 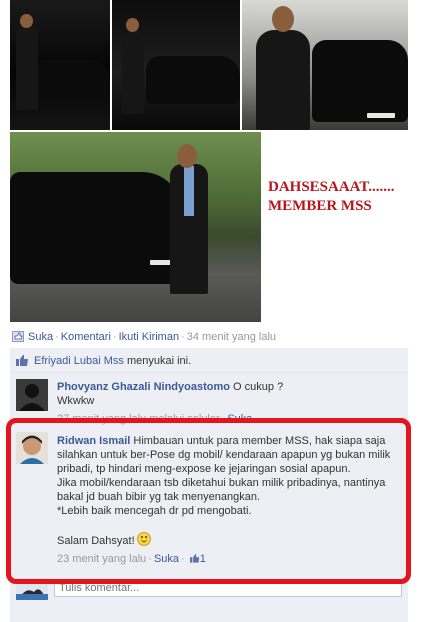 What do you see at coordinates (93, 441) in the screenshot?
I see `comment-author-link: Ridwan Ismail` at bounding box center [93, 441].